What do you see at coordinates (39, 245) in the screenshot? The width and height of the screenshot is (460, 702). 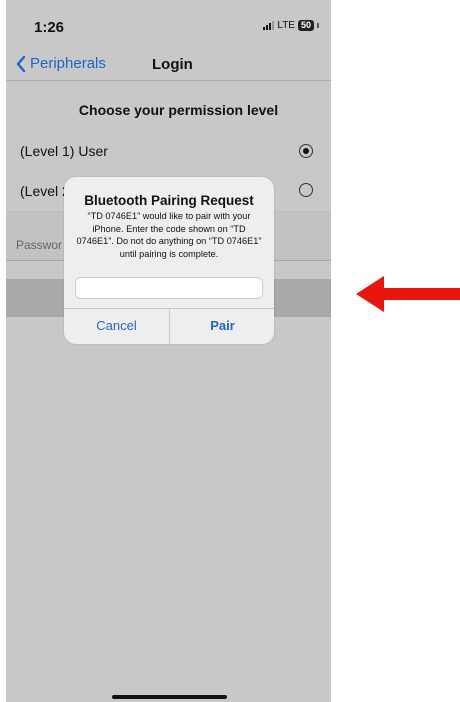 I see `password-field: Passwor` at bounding box center [39, 245].